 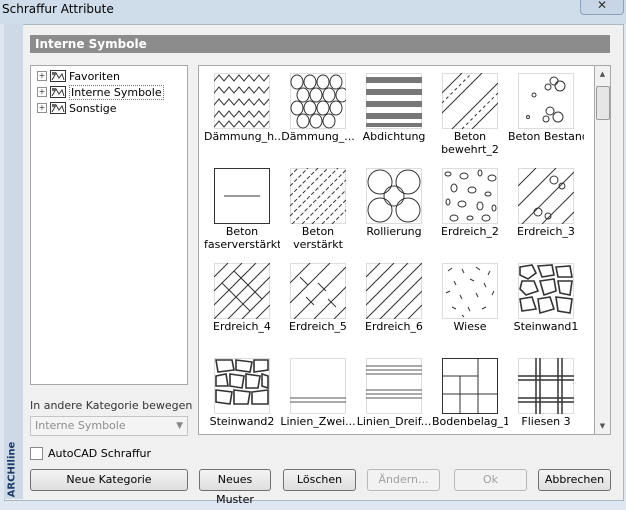 What do you see at coordinates (12, 469) in the screenshot?
I see `brand-label: ARCHIline` at bounding box center [12, 469].